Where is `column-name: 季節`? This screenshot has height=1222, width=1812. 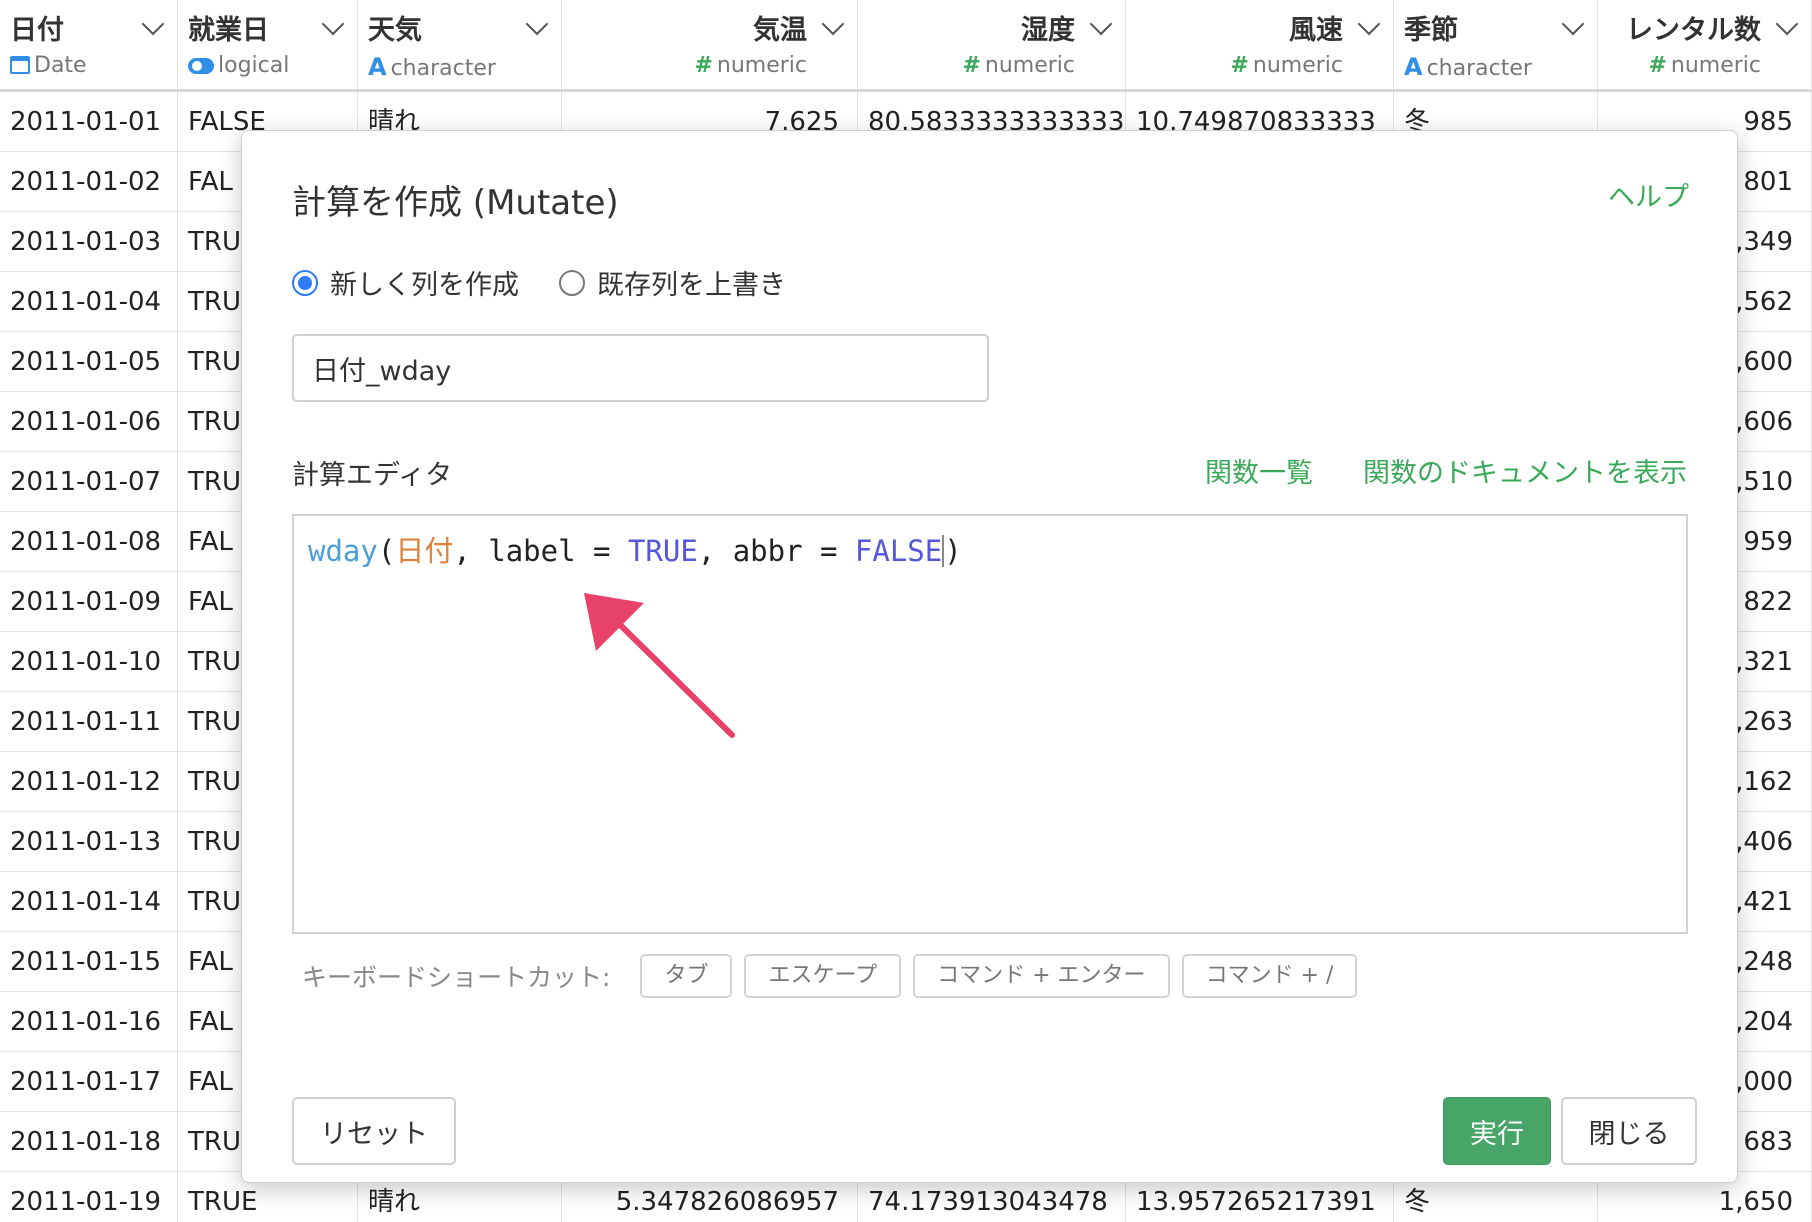
column-name: 季節 is located at coordinates (1431, 30).